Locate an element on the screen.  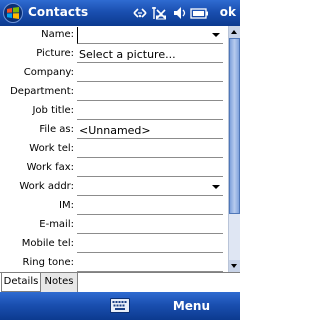
ring-tone-label: Ring tone: is located at coordinates (48, 262).